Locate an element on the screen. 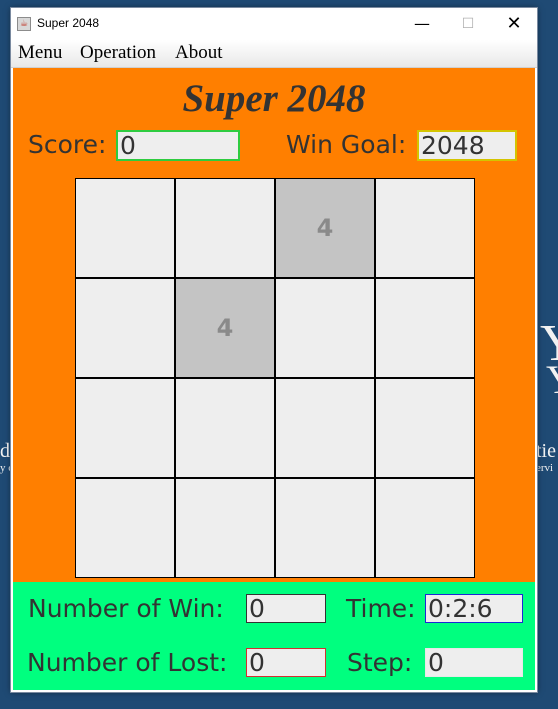 This screenshot has width=558, height=709. step-label: Step: is located at coordinates (380, 662).